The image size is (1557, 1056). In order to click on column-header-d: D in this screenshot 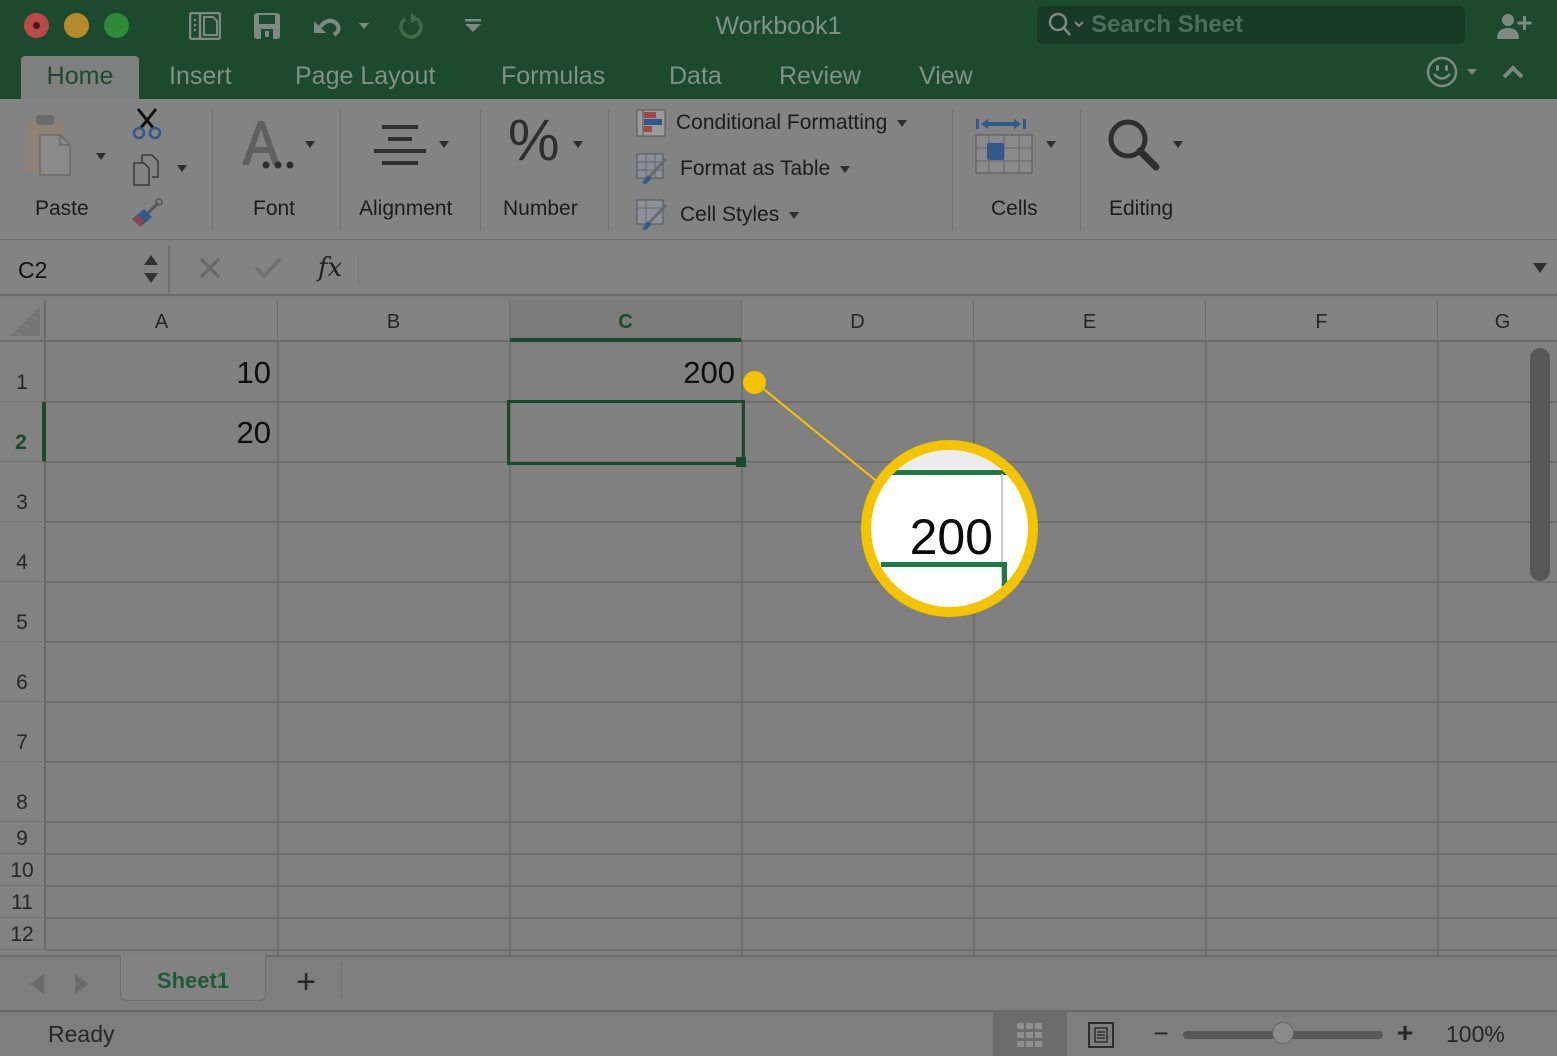, I will do `click(858, 321)`.